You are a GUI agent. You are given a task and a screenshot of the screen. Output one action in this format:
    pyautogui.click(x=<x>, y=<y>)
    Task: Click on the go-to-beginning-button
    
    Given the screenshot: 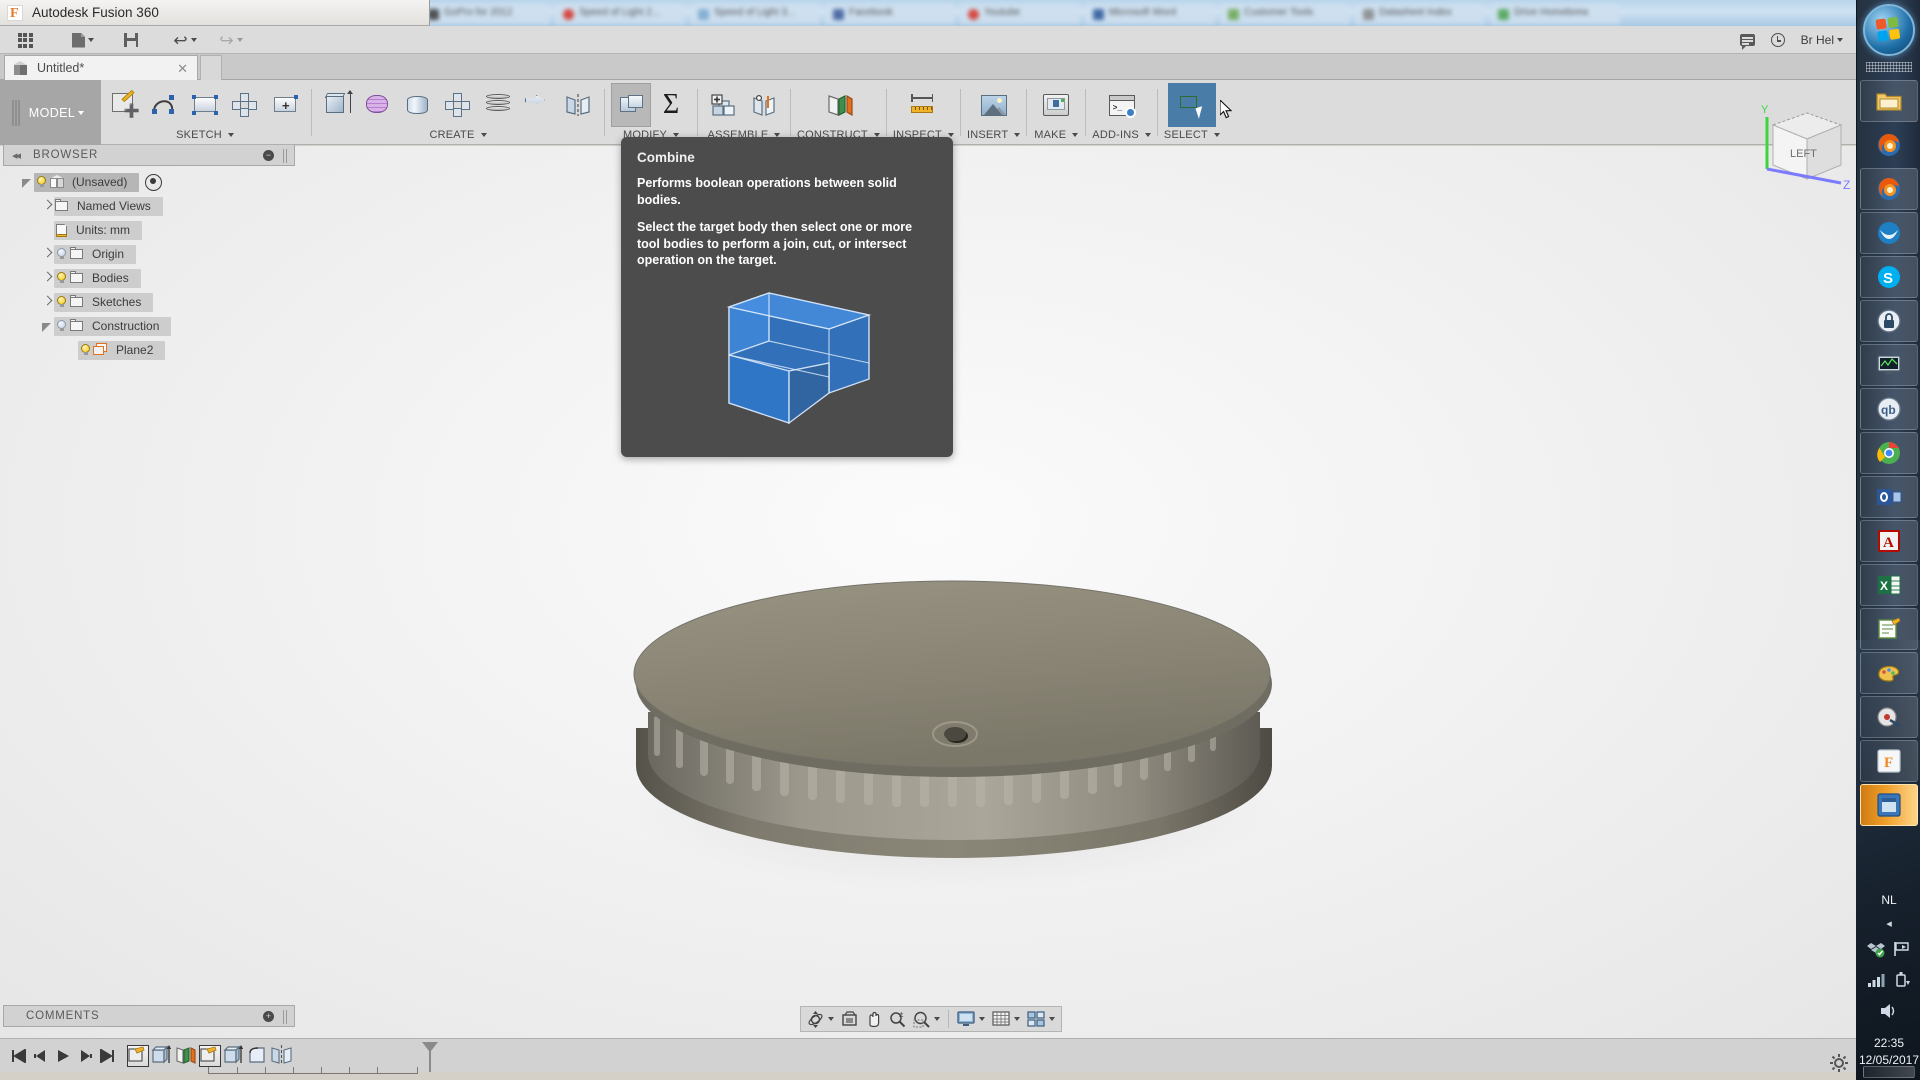 What is the action you would take?
    pyautogui.click(x=19, y=1056)
    